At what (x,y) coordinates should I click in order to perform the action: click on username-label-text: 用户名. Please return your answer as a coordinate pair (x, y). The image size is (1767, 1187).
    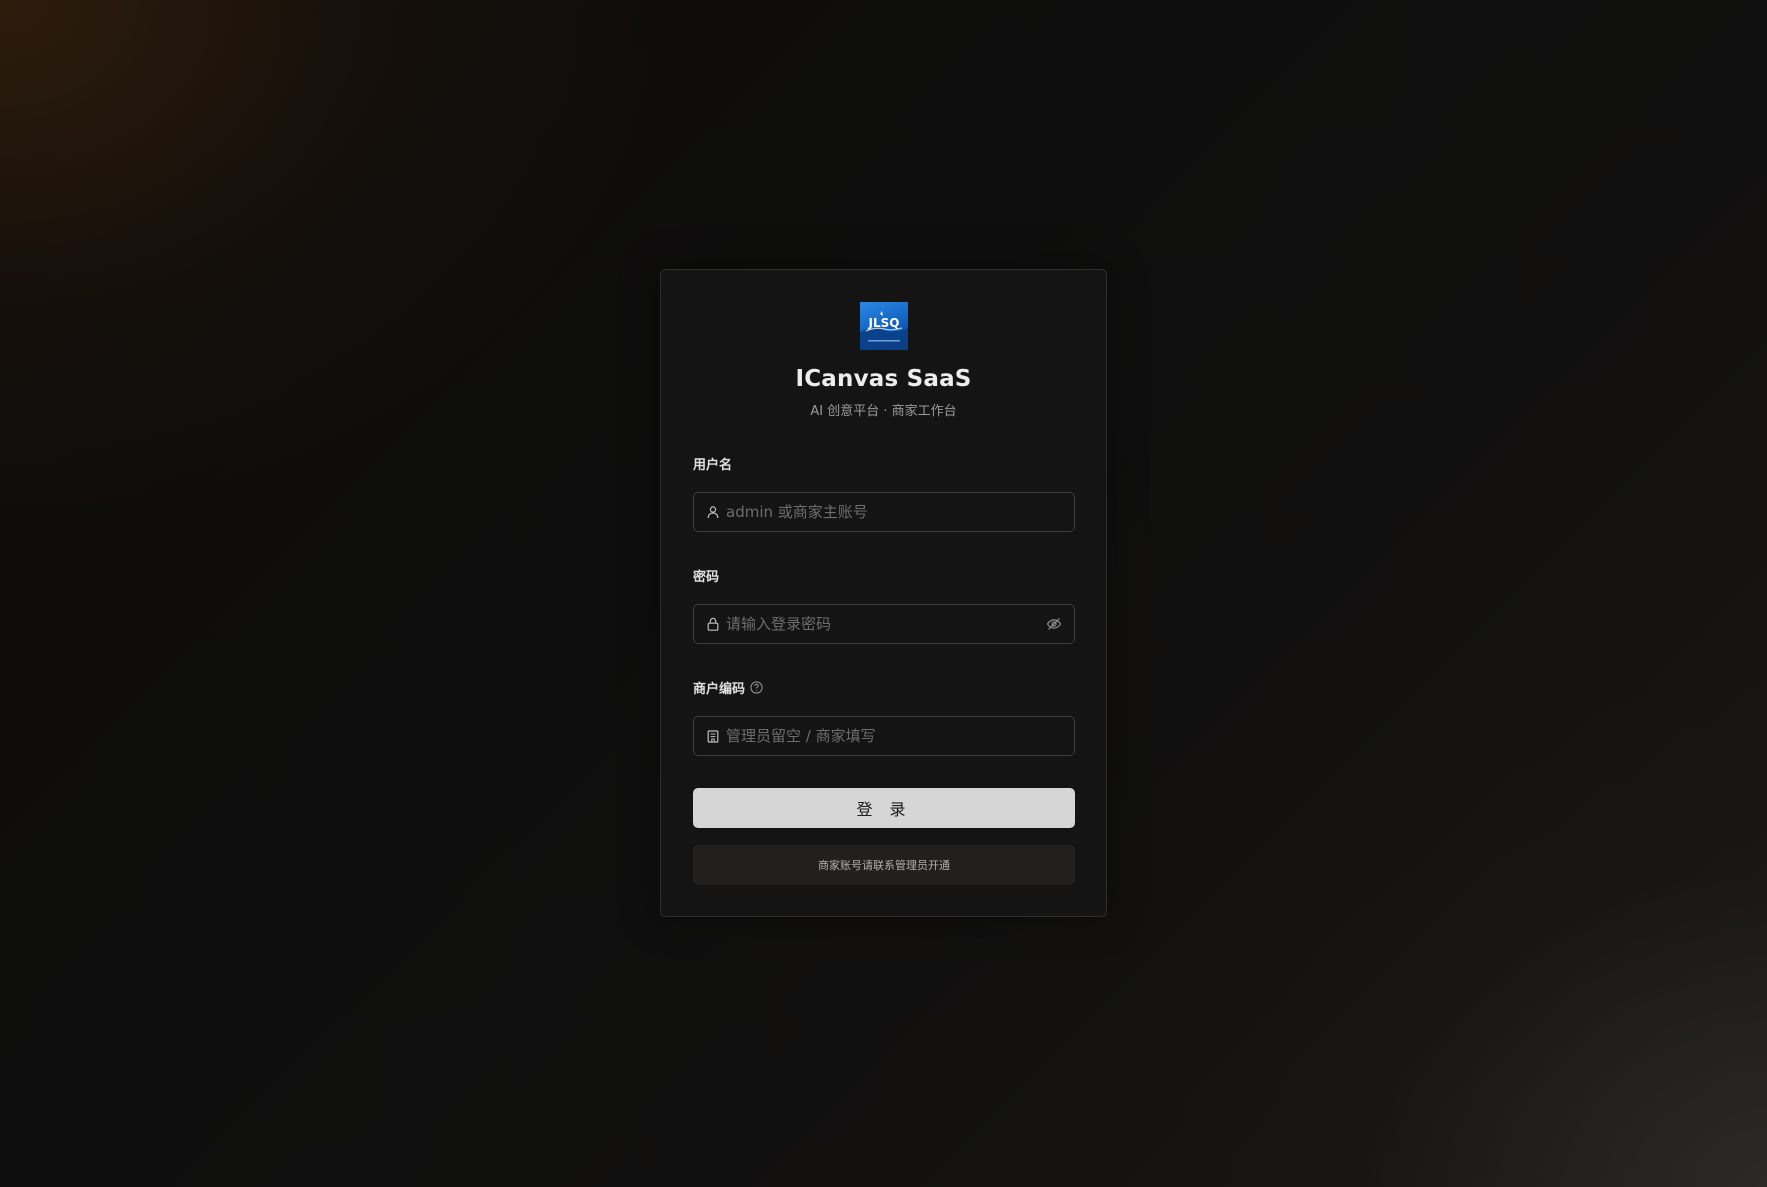
    Looking at the image, I should click on (713, 465).